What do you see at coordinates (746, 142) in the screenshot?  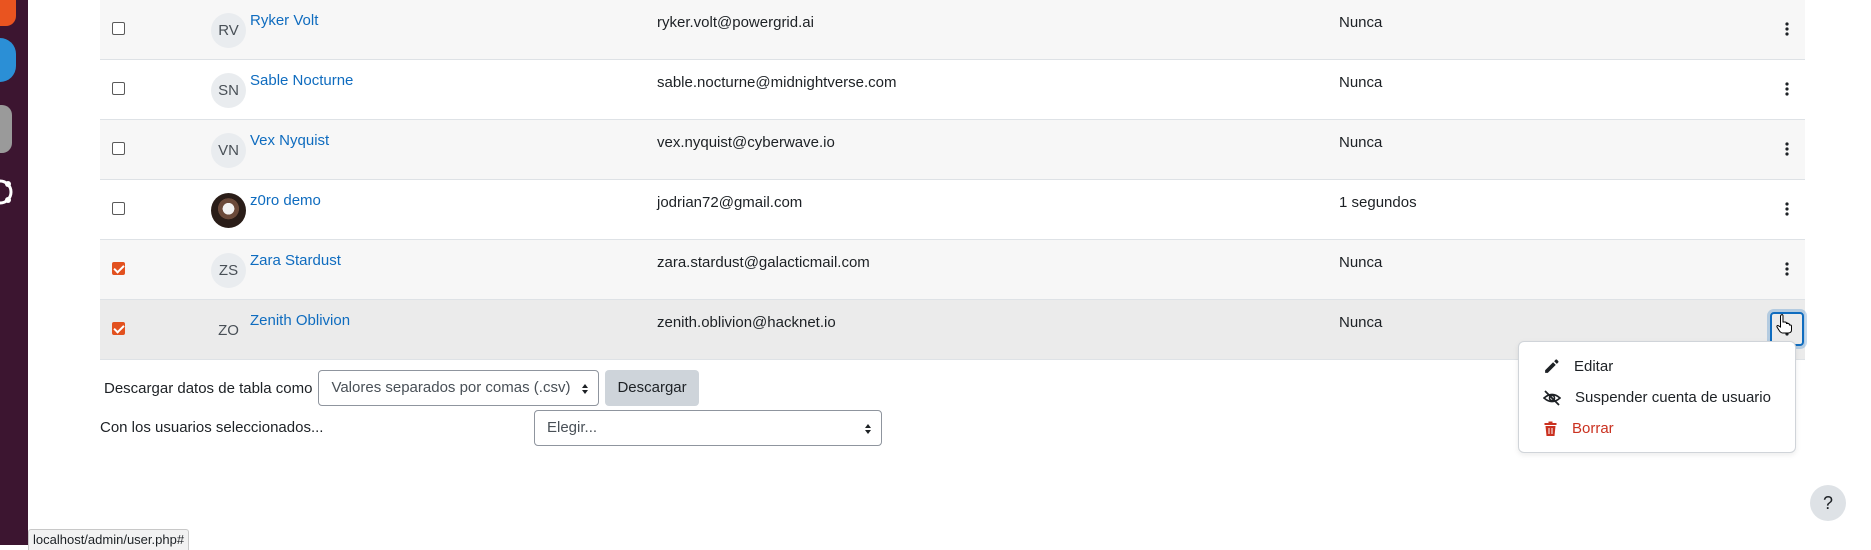 I see `user-email: vex.nyquist@cyberwave.io` at bounding box center [746, 142].